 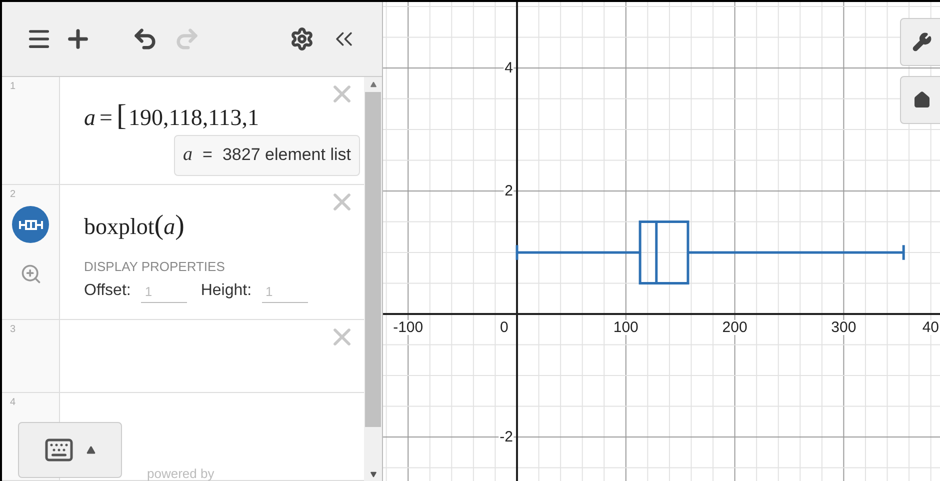 What do you see at coordinates (504, 327) in the screenshot?
I see `x-tick-label: 0` at bounding box center [504, 327].